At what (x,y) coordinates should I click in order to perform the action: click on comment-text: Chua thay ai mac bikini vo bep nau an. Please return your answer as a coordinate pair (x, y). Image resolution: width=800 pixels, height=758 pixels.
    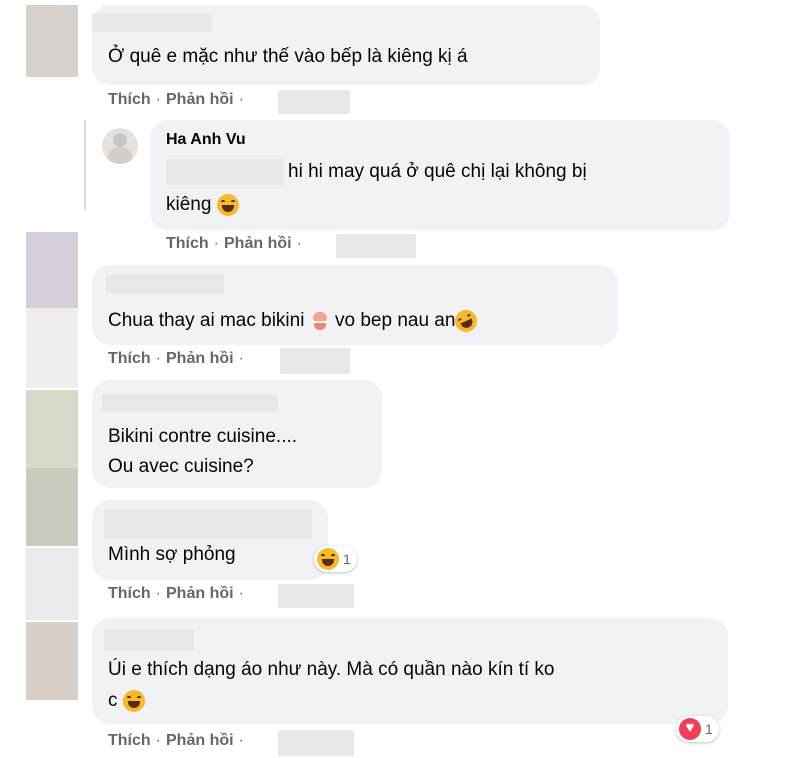
    Looking at the image, I should click on (295, 321).